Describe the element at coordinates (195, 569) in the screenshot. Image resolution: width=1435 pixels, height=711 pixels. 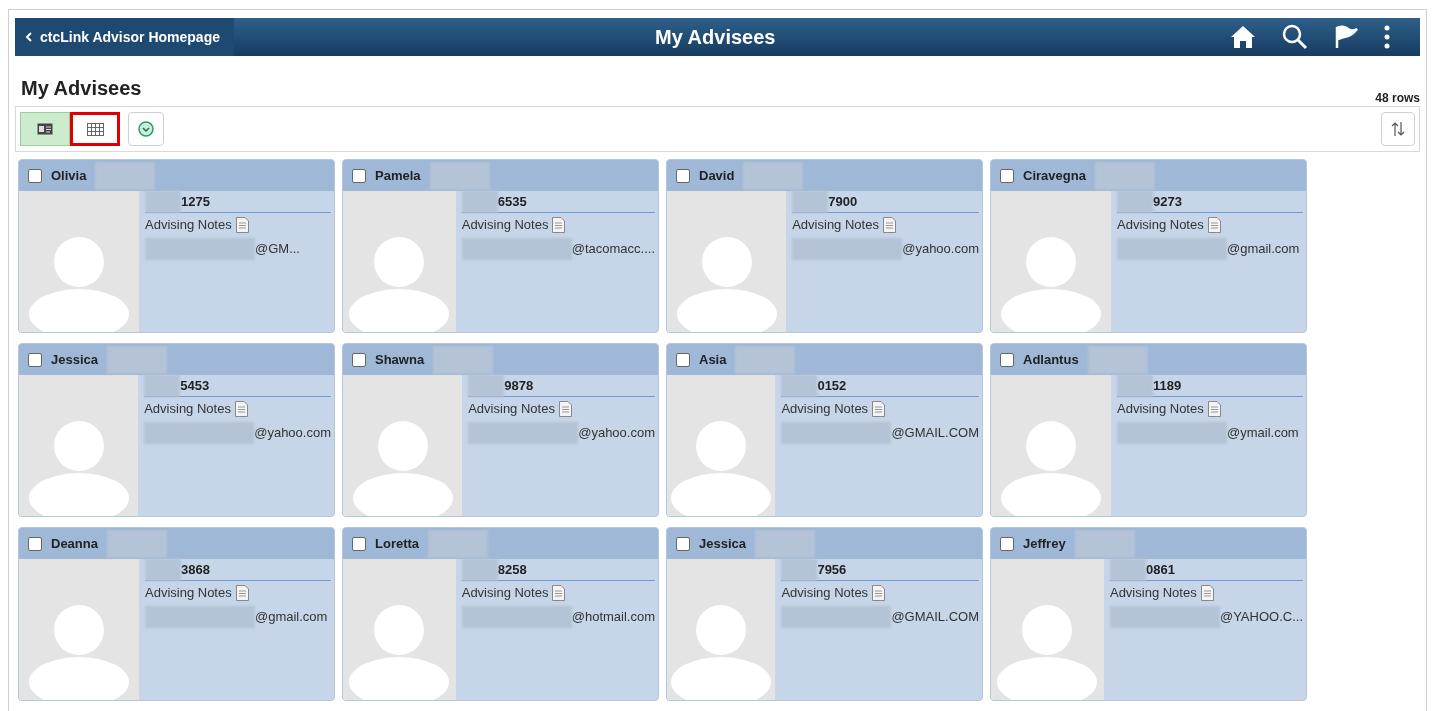
I see `student-id: 3868` at that location.